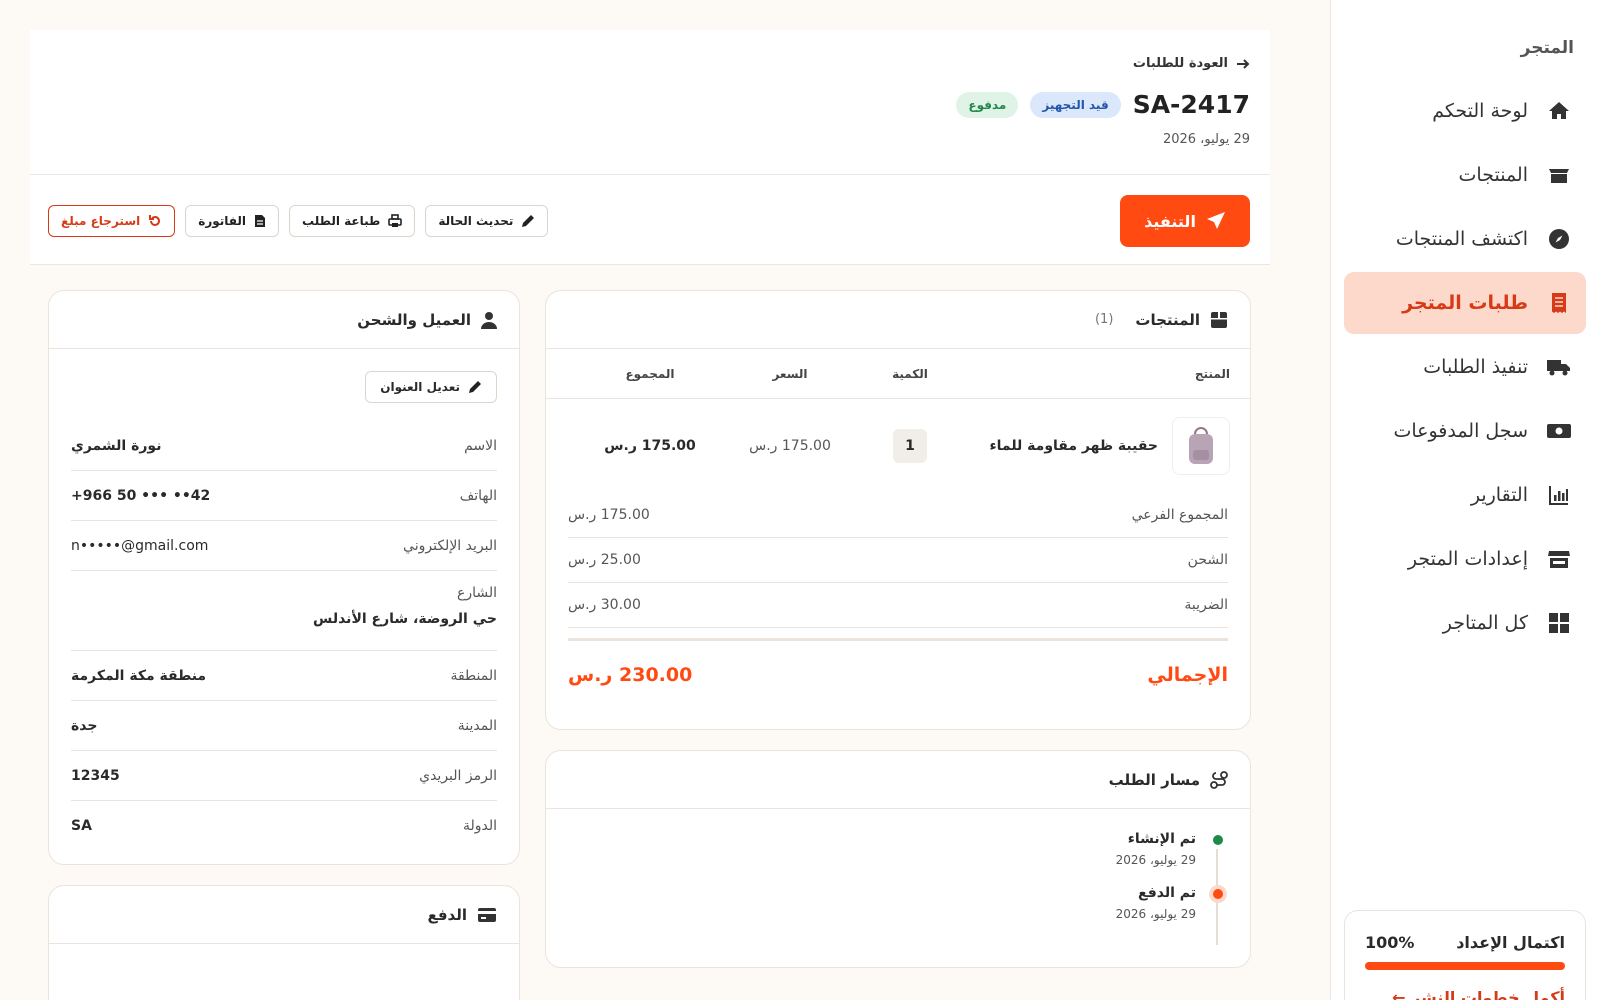  I want to click on truck-icon, so click(1559, 367).